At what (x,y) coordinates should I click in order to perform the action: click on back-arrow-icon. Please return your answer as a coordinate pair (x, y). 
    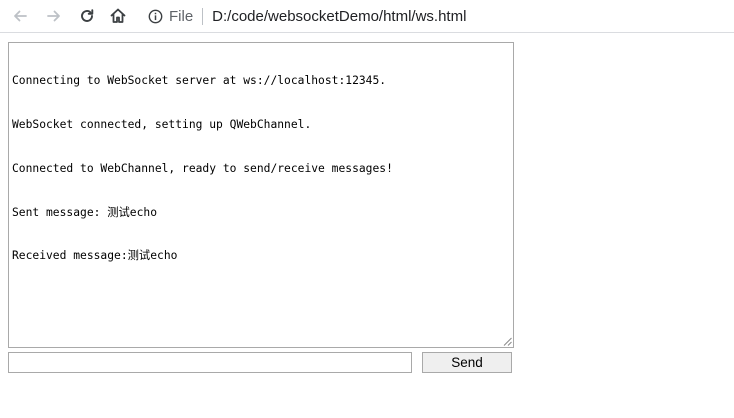
    Looking at the image, I should click on (20, 16).